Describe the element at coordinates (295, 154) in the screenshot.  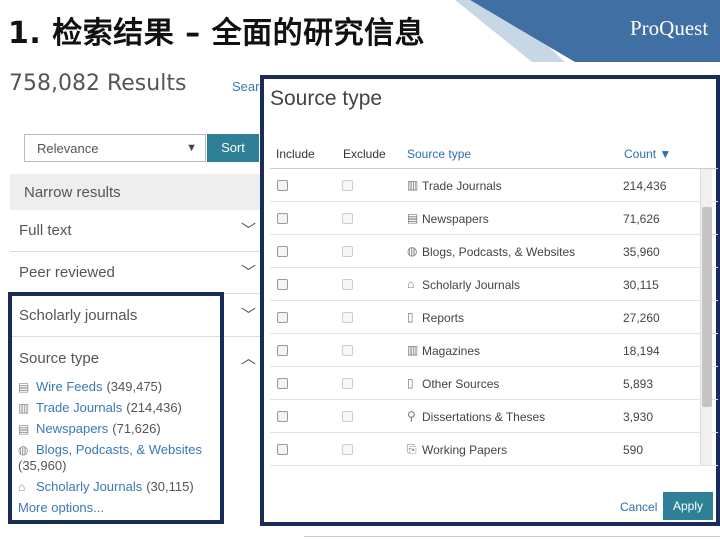
I see `header-include: Include` at that location.